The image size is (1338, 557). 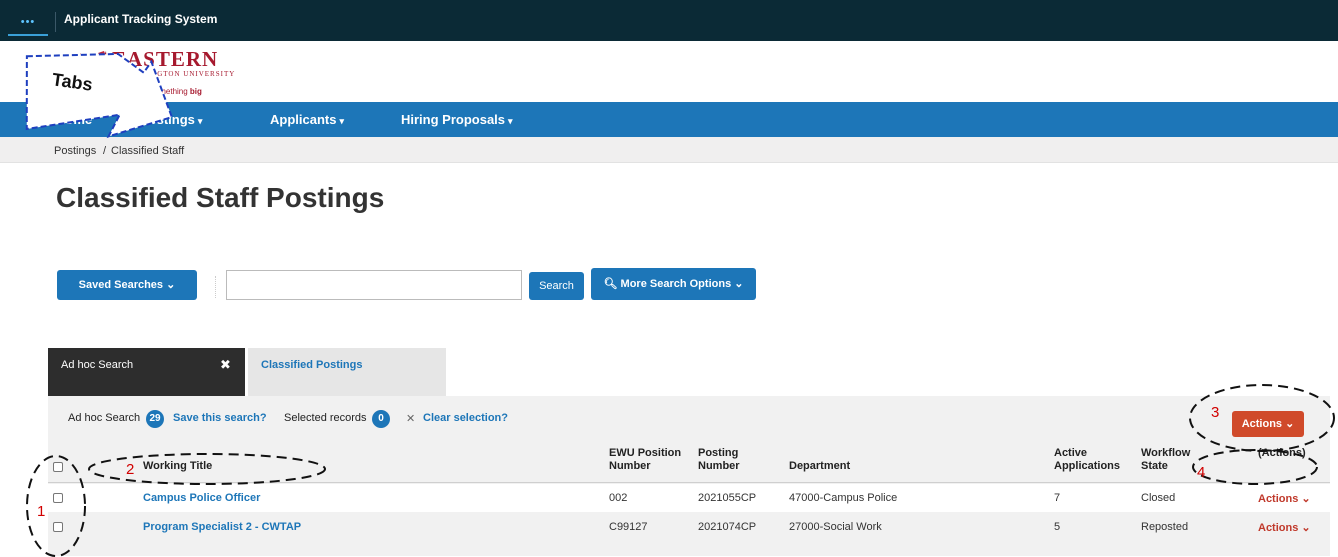 What do you see at coordinates (628, 527) in the screenshot?
I see `ewu-position-cell: C99127` at bounding box center [628, 527].